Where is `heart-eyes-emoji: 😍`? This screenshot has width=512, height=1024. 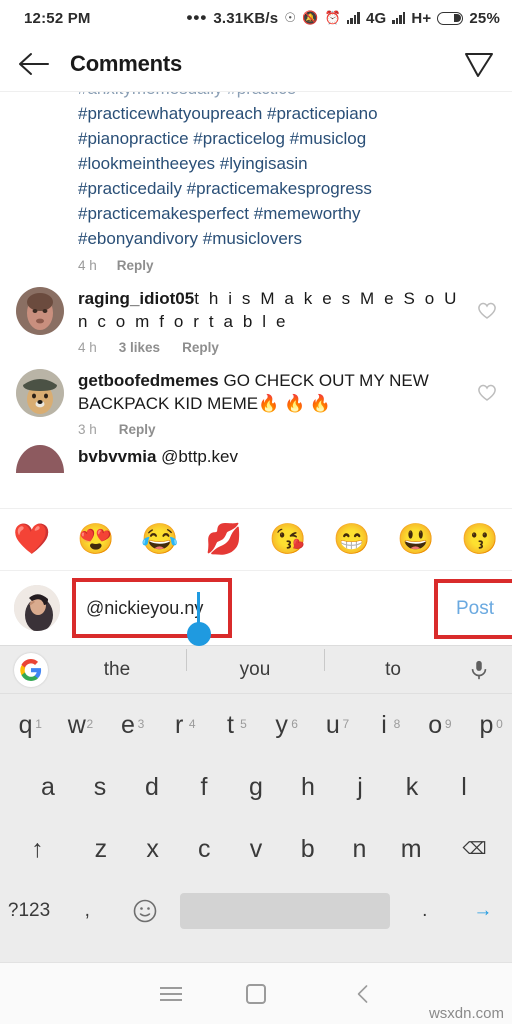
heart-eyes-emoji: 😍 is located at coordinates (95, 539).